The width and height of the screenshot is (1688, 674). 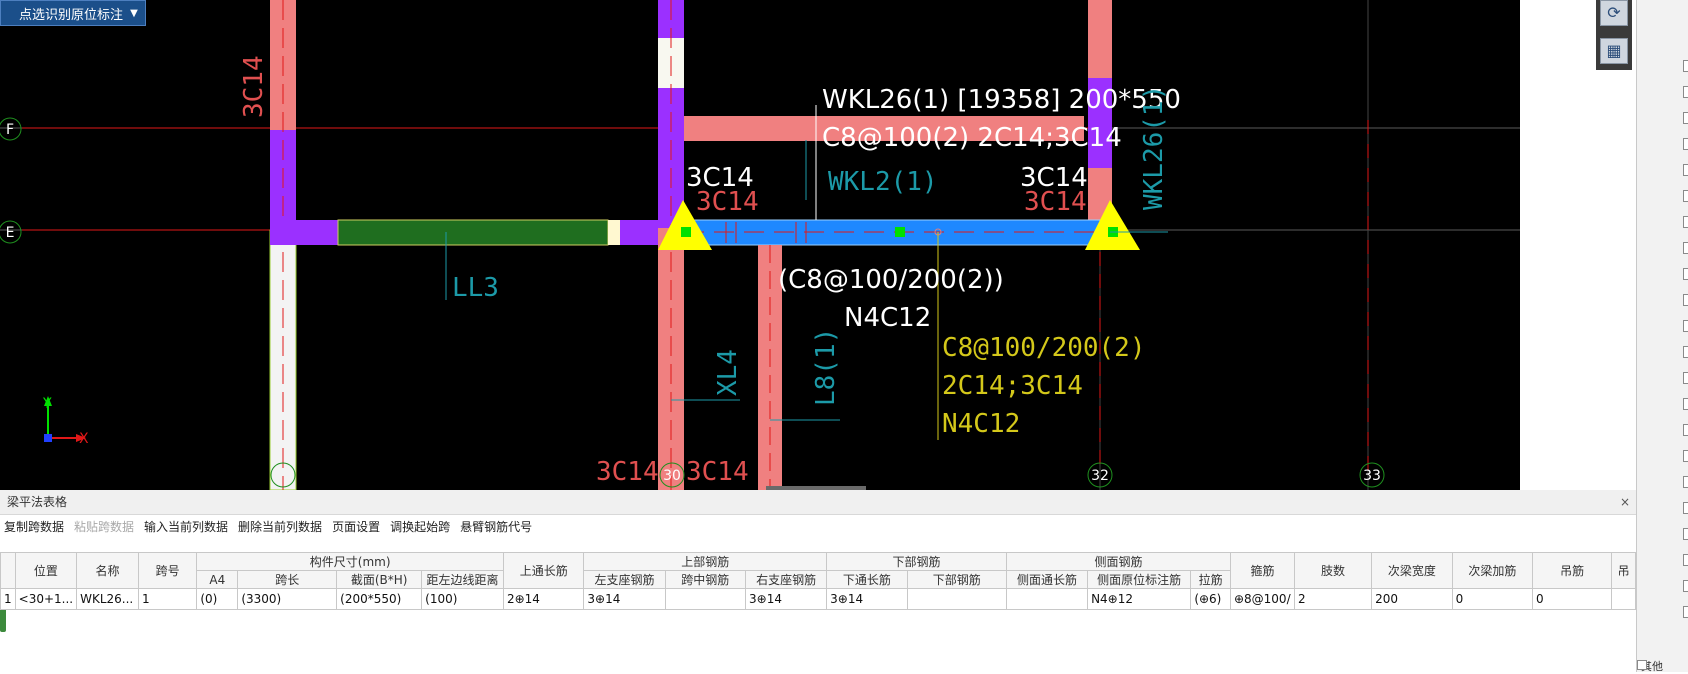 What do you see at coordinates (1154, 147) in the screenshot?
I see `label-wkl26-vertical: WKL26(1)` at bounding box center [1154, 147].